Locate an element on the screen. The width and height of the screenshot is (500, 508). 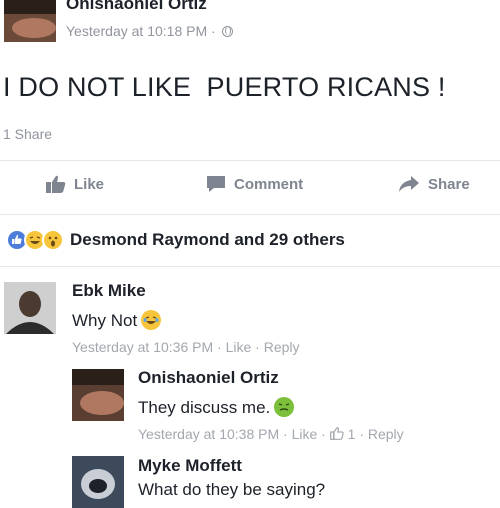
laughing-crying-emoji is located at coordinates (151, 320).